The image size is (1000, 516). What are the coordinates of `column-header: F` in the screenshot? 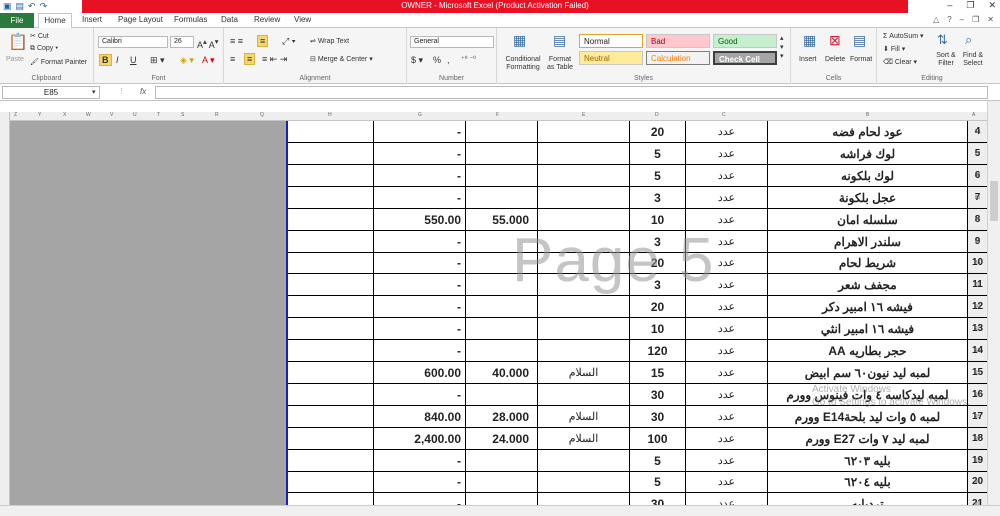 It's located at (497, 115).